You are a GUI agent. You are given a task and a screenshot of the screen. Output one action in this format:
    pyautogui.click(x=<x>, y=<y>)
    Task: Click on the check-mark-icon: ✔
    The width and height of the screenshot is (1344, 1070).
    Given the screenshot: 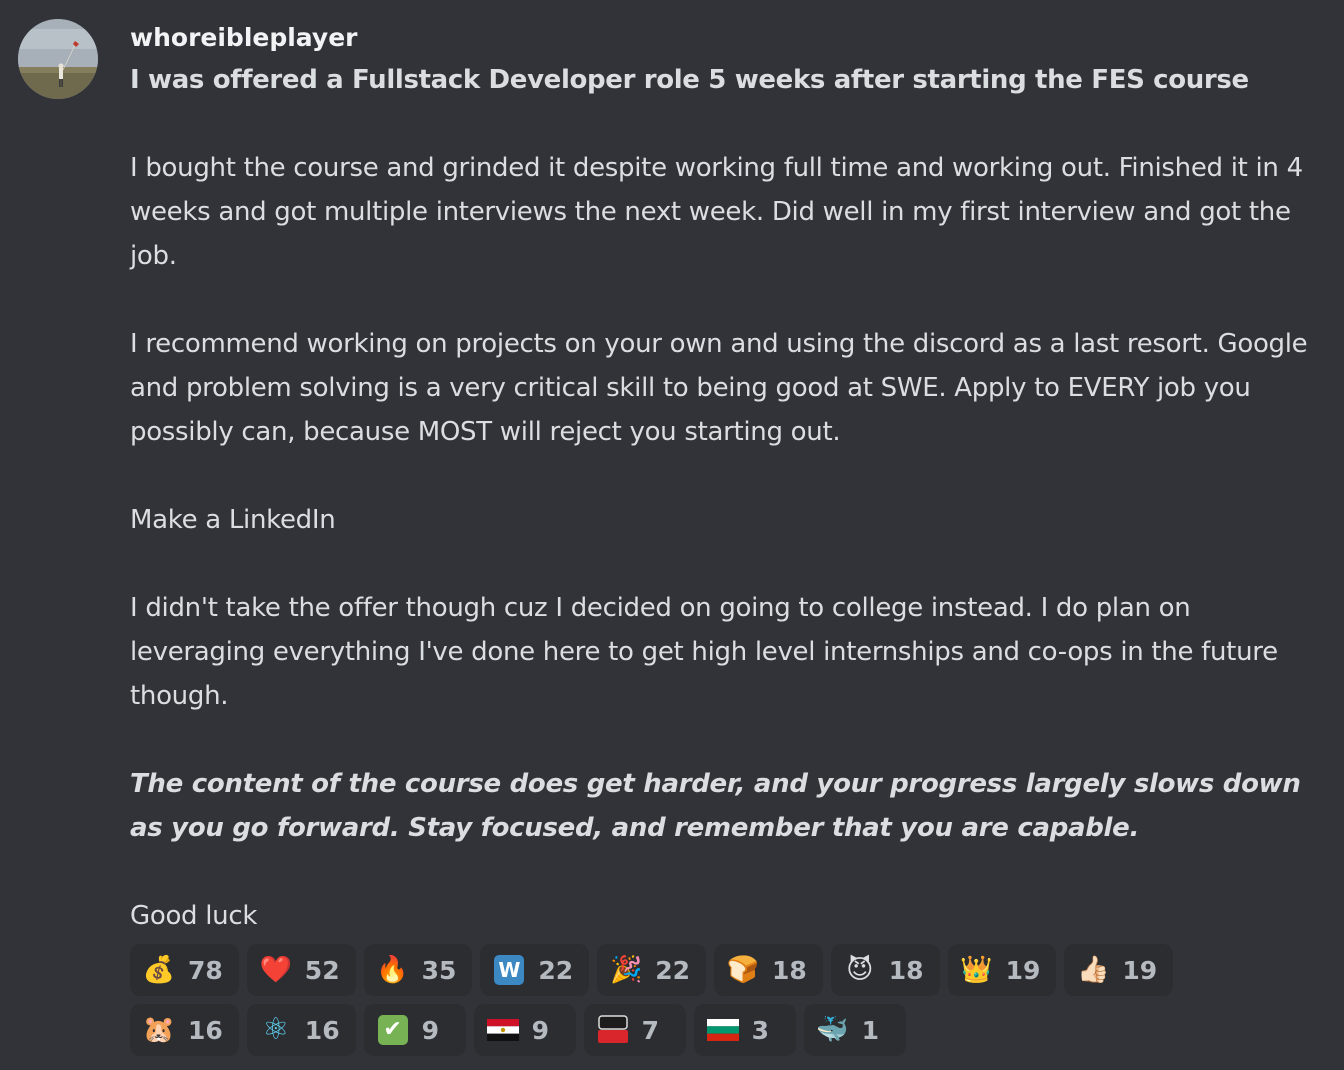 What is the action you would take?
    pyautogui.click(x=392, y=1030)
    